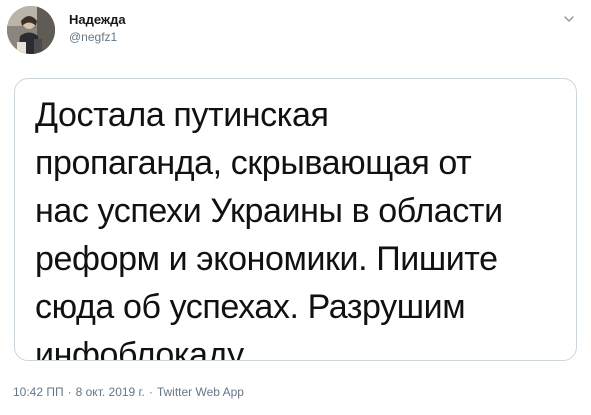 This screenshot has width=591, height=415. What do you see at coordinates (253, 163) in the screenshot?
I see `media-text-line: пропаганда, скрывающая от` at bounding box center [253, 163].